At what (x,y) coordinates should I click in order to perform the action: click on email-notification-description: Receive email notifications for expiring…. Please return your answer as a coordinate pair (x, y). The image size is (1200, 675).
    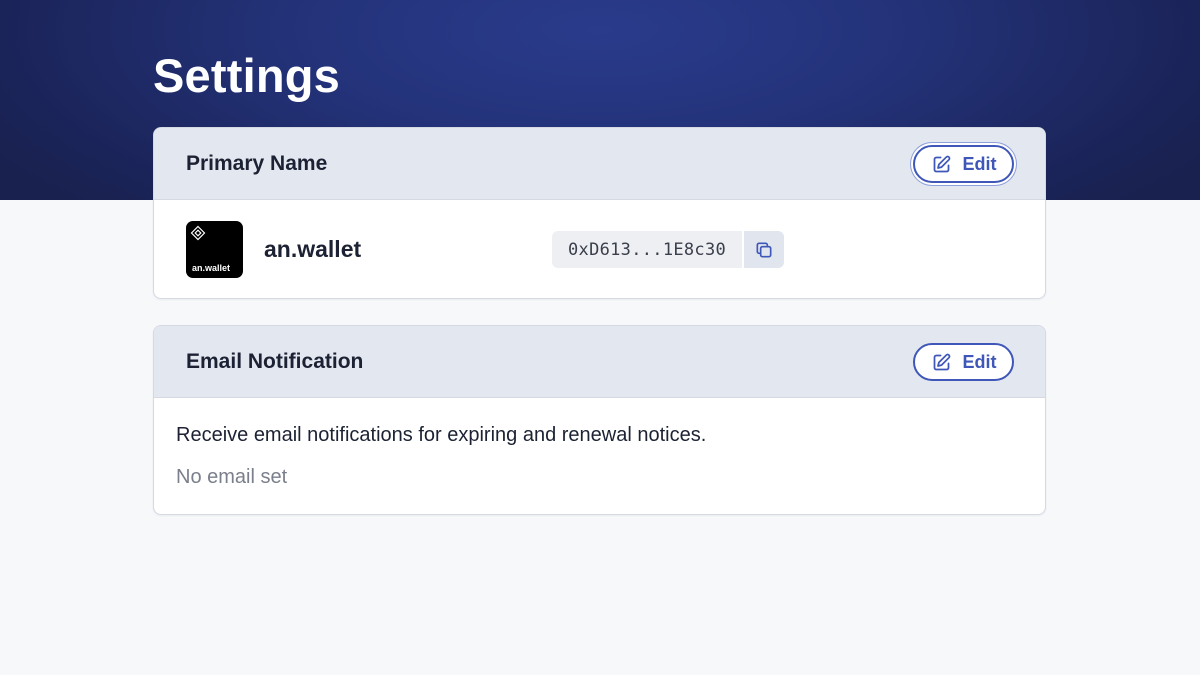
    Looking at the image, I should click on (441, 435).